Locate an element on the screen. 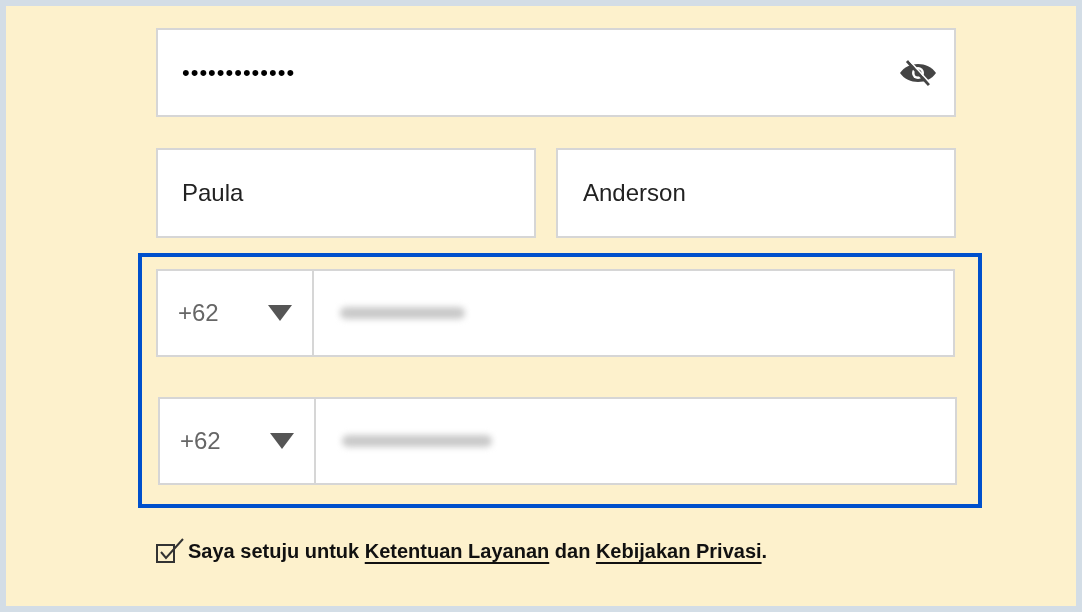  agreement-text: Saya setuju untuk Ketentuan Layanan dan Kebijakan Privasi. is located at coordinates (478, 551).